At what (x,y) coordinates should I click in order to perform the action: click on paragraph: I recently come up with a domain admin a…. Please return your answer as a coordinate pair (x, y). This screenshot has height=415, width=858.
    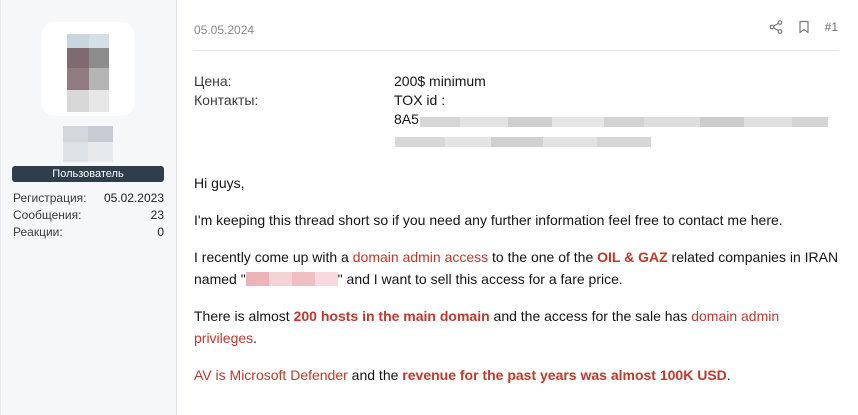
    Looking at the image, I should click on (519, 268).